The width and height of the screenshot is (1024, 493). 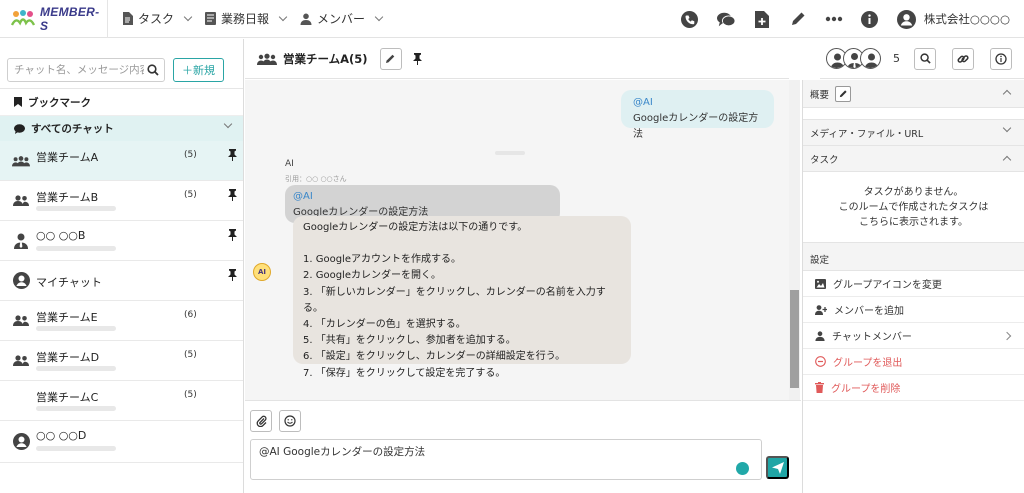 What do you see at coordinates (697, 115) in the screenshot?
I see `own-message-bubble: @AI Googleカレンダーの設定方法` at bounding box center [697, 115].